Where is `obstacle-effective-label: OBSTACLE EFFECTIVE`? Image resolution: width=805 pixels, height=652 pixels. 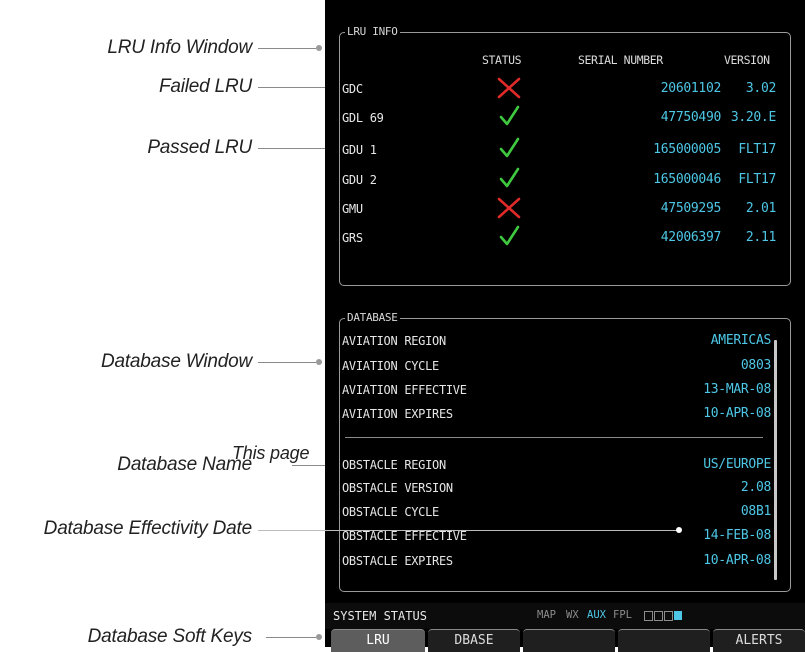 obstacle-effective-label: OBSTACLE EFFECTIVE is located at coordinates (404, 536).